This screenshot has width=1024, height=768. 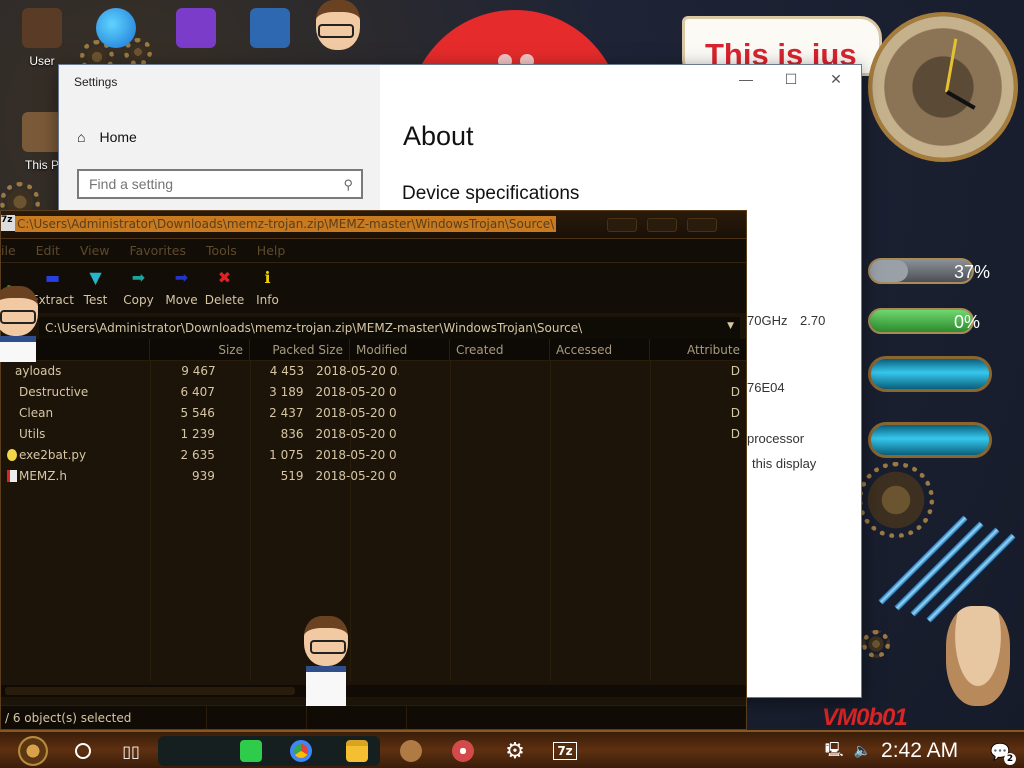 I want to click on extract-icon: ▬, so click(x=52, y=277).